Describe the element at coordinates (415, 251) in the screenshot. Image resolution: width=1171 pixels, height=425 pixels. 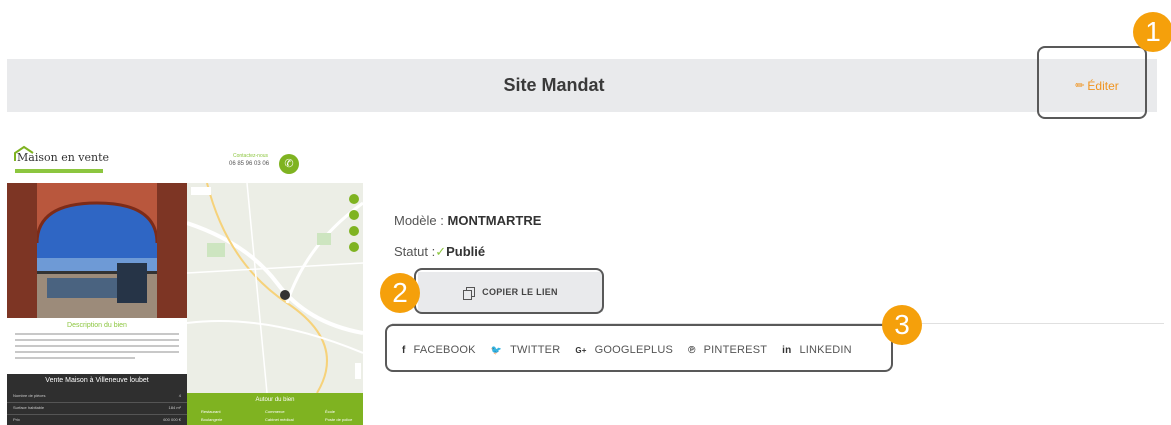
I see `status-label: Statut :` at that location.